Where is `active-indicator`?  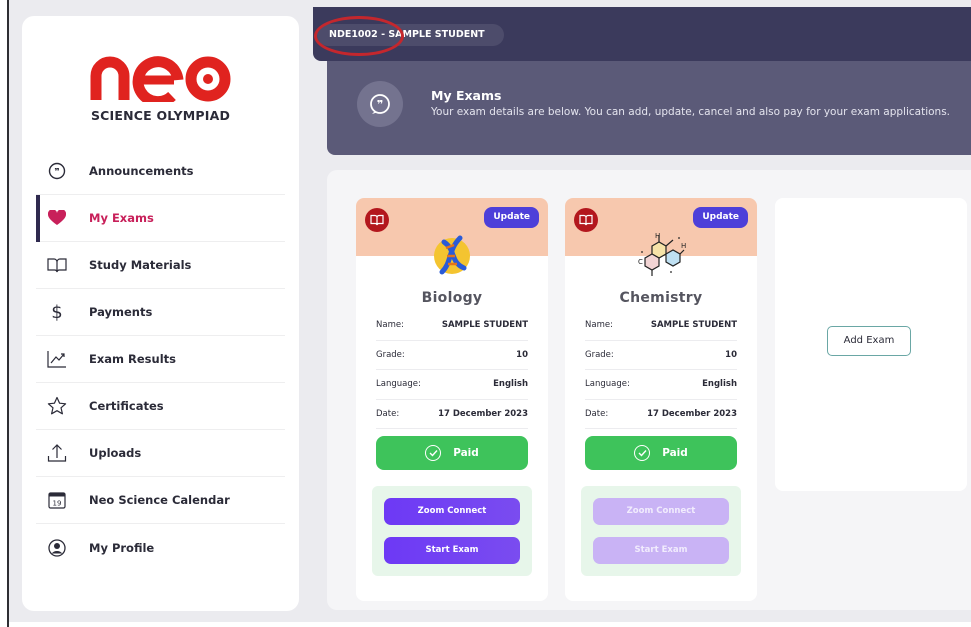
active-indicator is located at coordinates (38, 218).